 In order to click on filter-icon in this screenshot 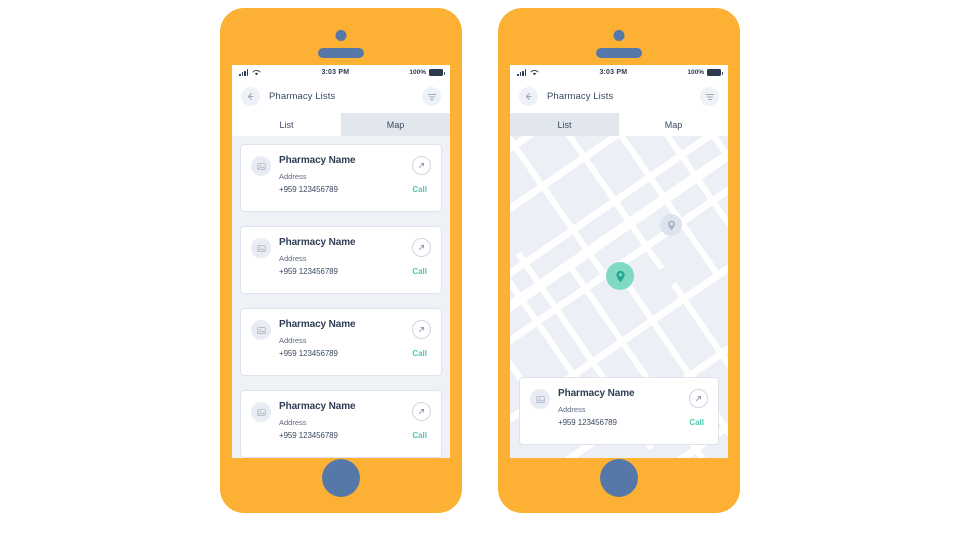, I will do `click(431, 96)`.